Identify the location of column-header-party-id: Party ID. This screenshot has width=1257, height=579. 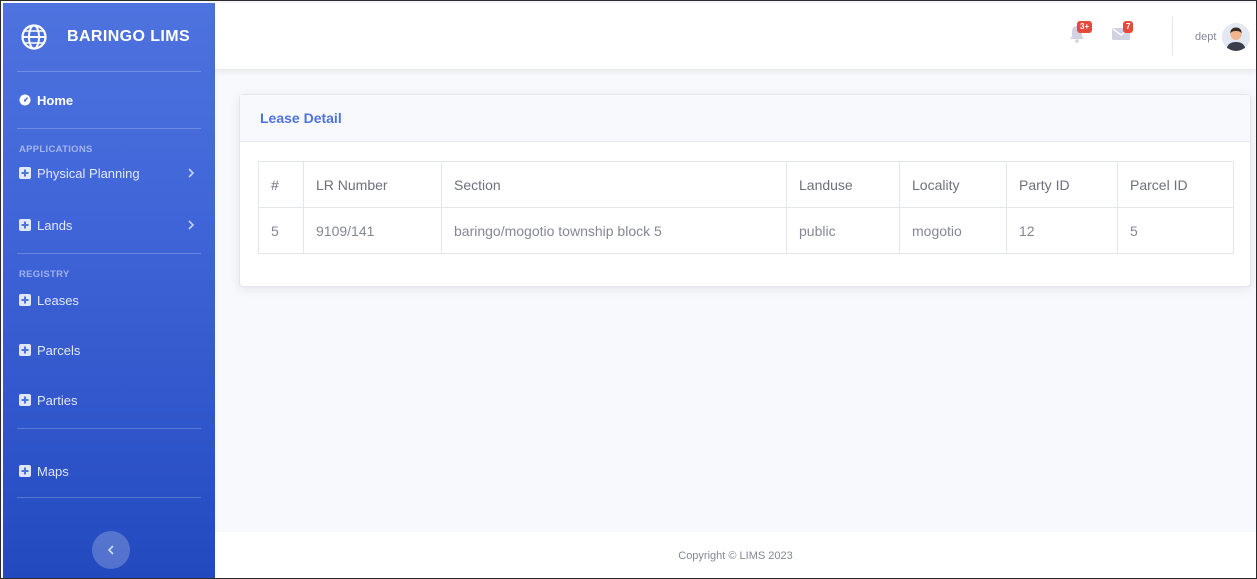
(1062, 184).